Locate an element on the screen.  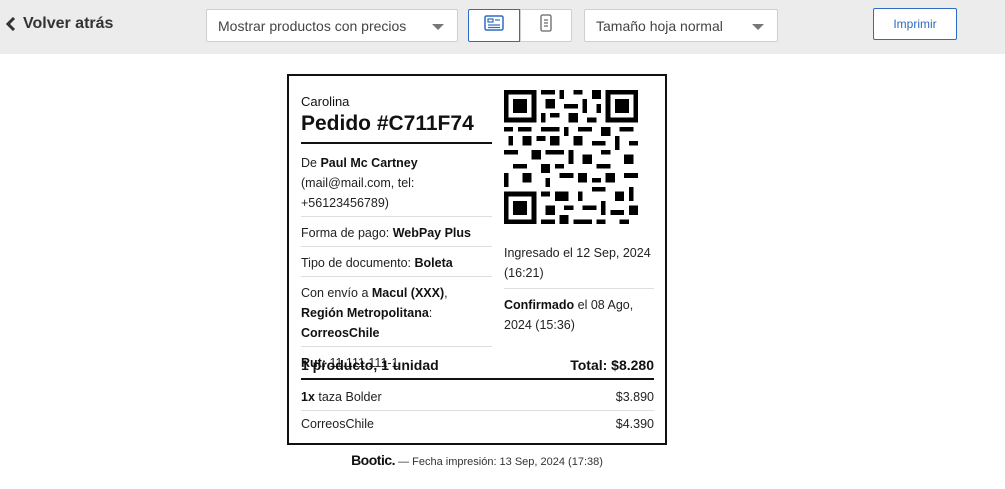
line-name: taza Bolder is located at coordinates (348, 397).